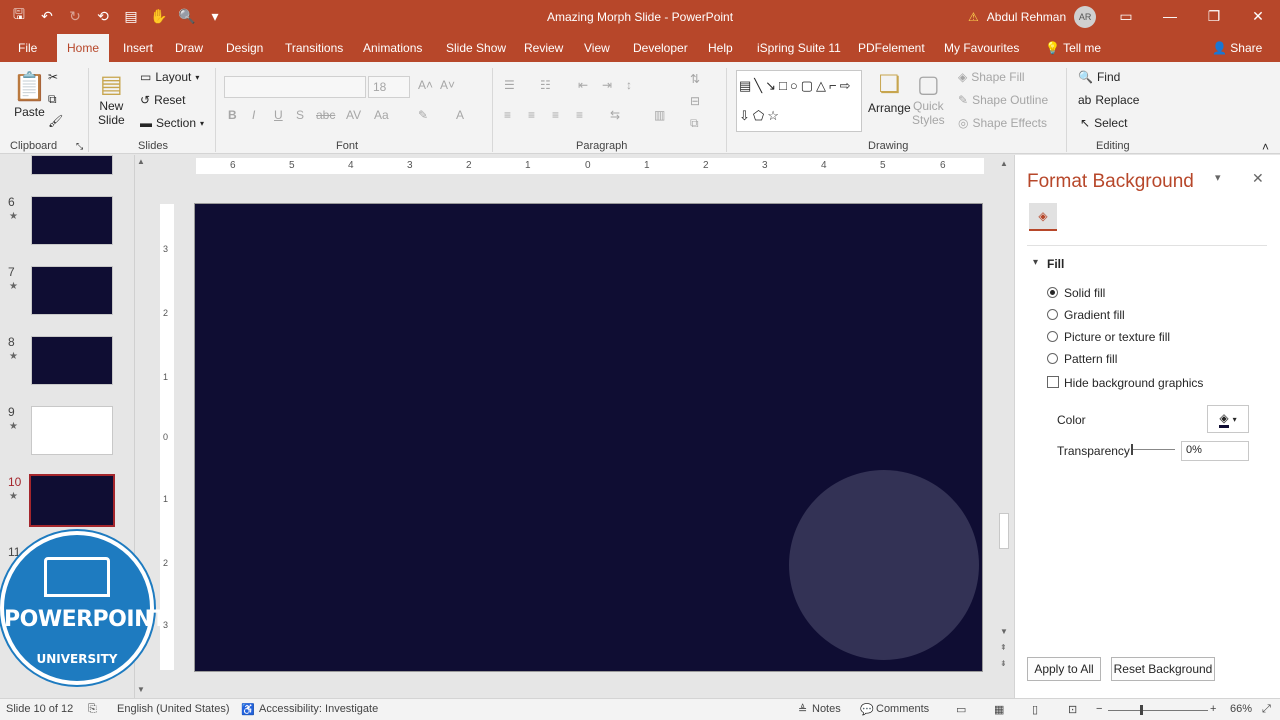 Image resolution: width=1280 pixels, height=720 pixels. What do you see at coordinates (1103, 123) in the screenshot?
I see `select-button: ↖ Select` at bounding box center [1103, 123].